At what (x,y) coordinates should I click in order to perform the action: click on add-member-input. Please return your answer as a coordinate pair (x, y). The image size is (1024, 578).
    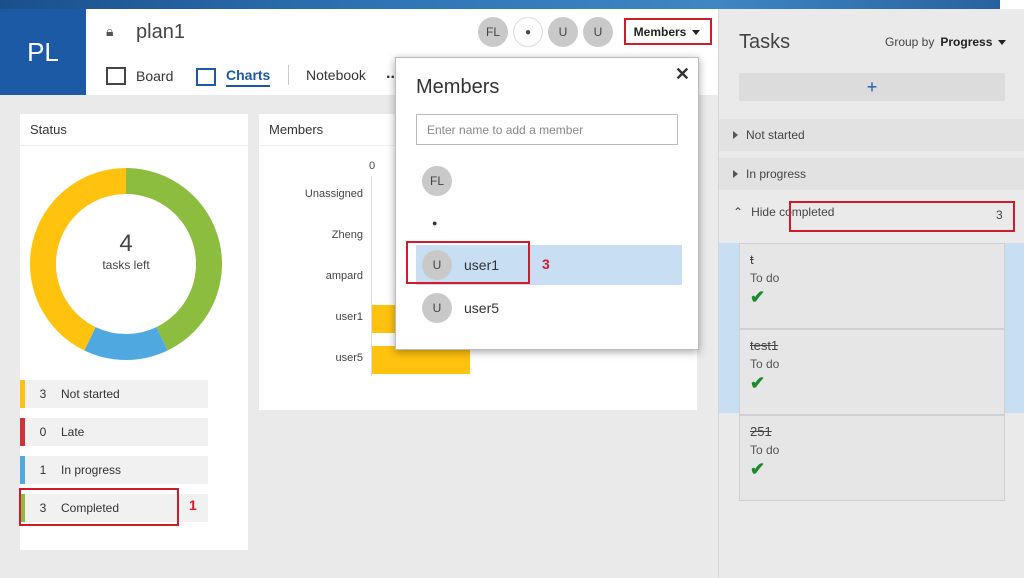
    Looking at the image, I should click on (547, 129).